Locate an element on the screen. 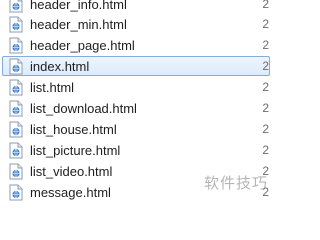 The width and height of the screenshot is (320, 240). file-row-list-download: list_download.html 2 is located at coordinates (136, 108).